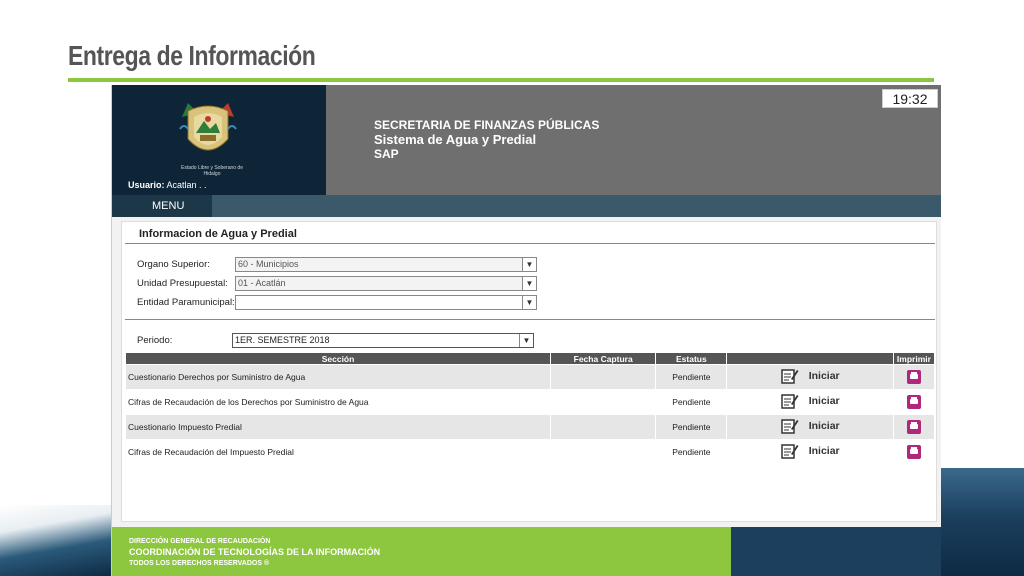  What do you see at coordinates (212, 171) in the screenshot?
I see `crest-caption: Estado Libre y Soberano de Hidalgo` at bounding box center [212, 171].